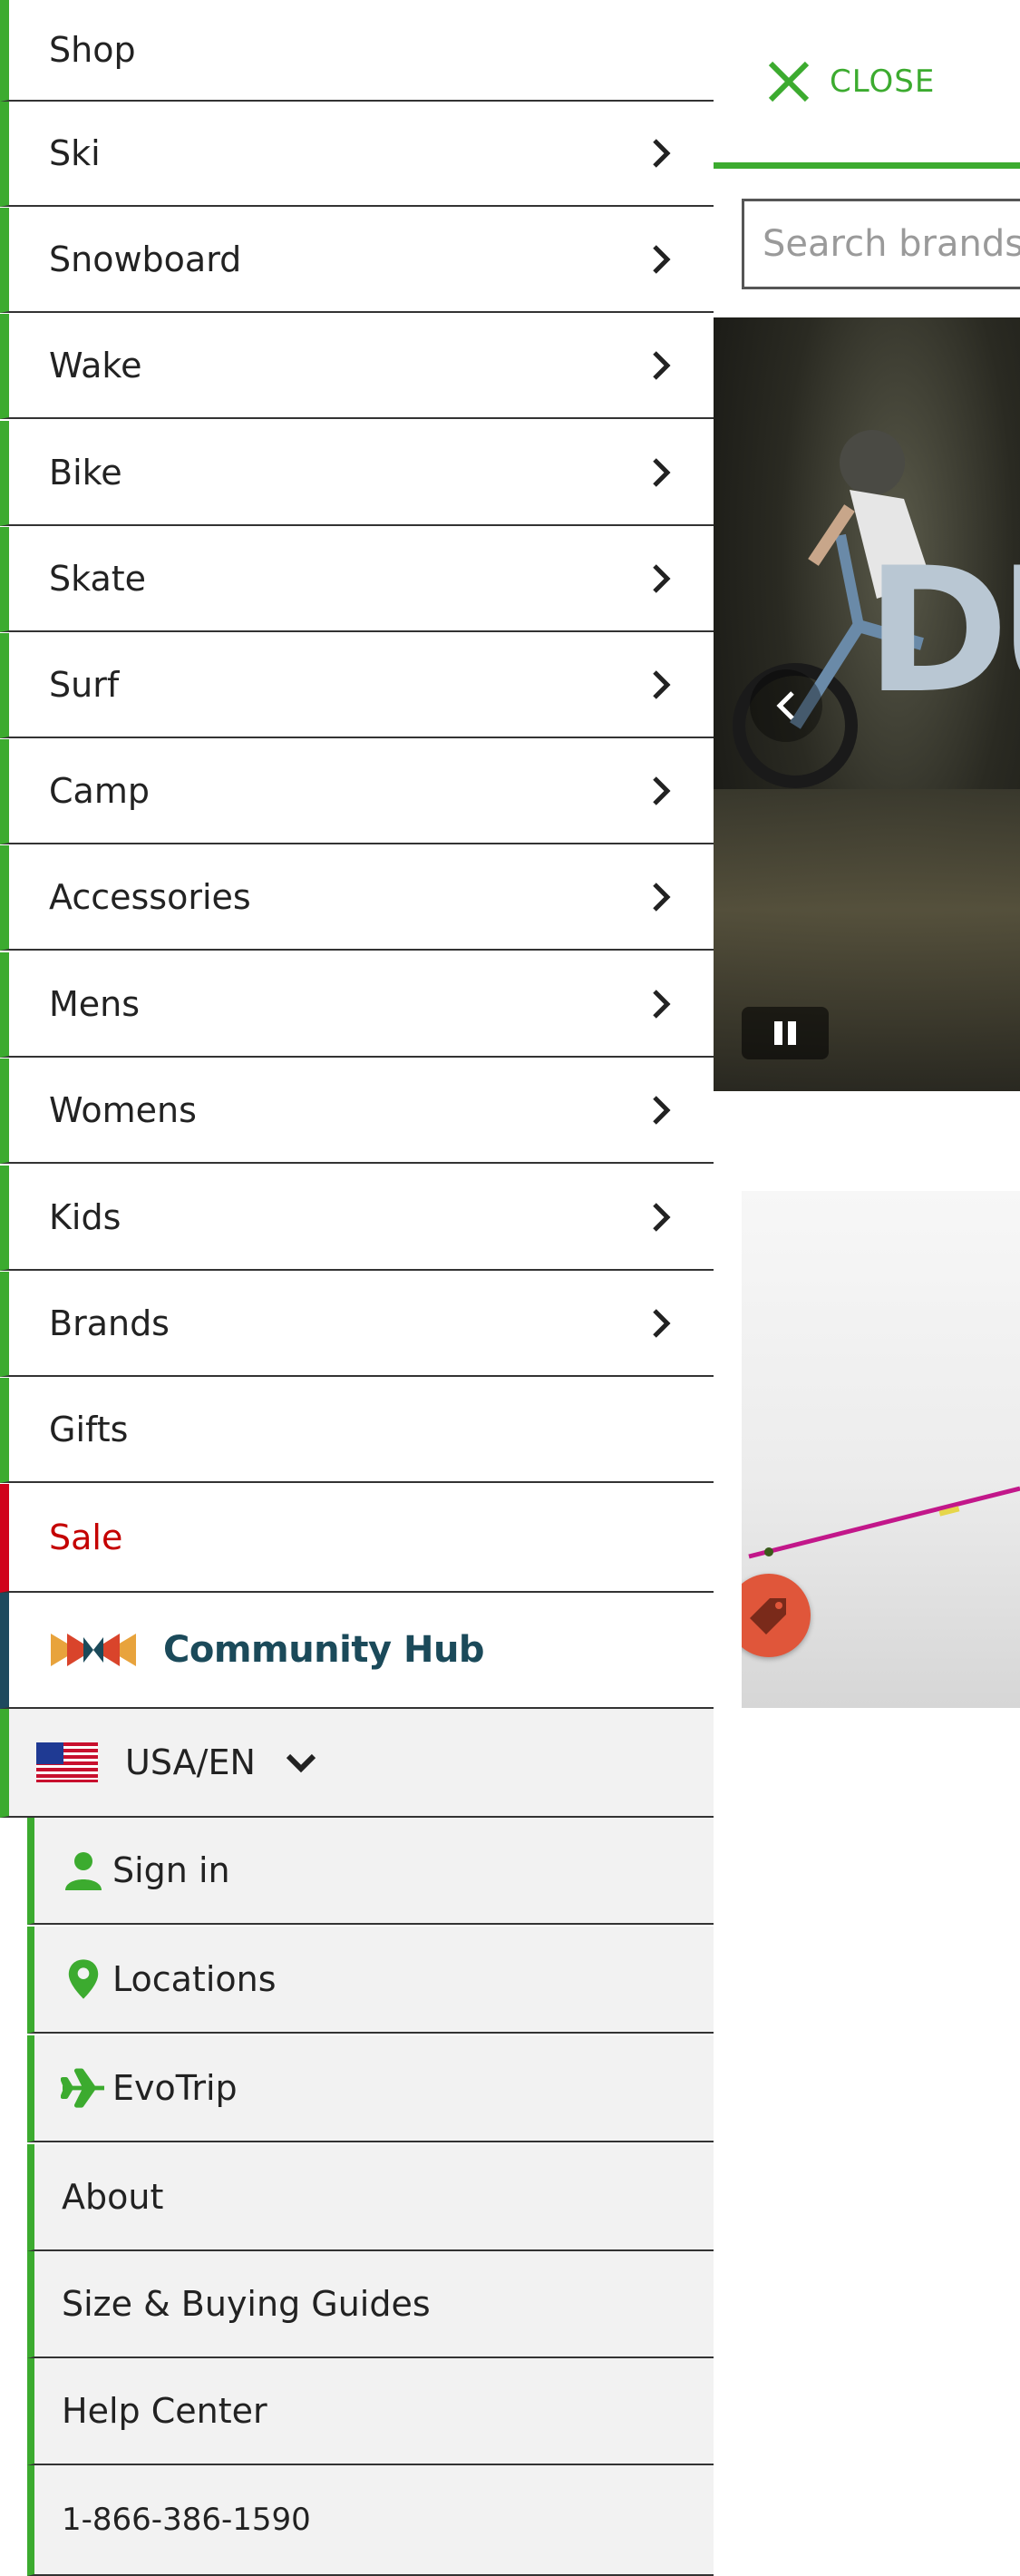 This screenshot has width=1020, height=2576. What do you see at coordinates (145, 259) in the screenshot?
I see `menu-item-label: Snowboard` at bounding box center [145, 259].